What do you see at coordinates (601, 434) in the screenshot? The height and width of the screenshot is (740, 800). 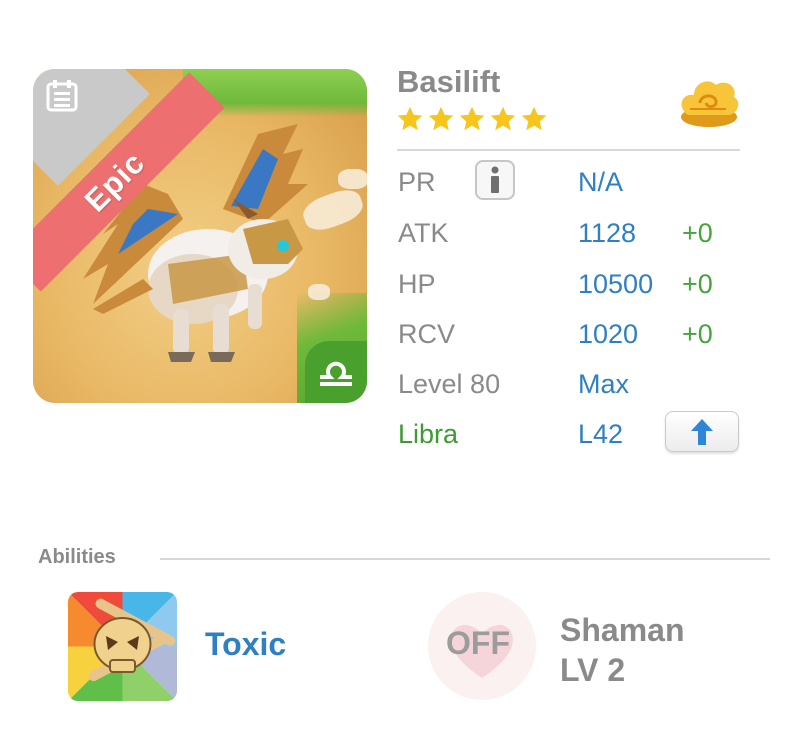 I see `stat-value-zodiac: L42` at bounding box center [601, 434].